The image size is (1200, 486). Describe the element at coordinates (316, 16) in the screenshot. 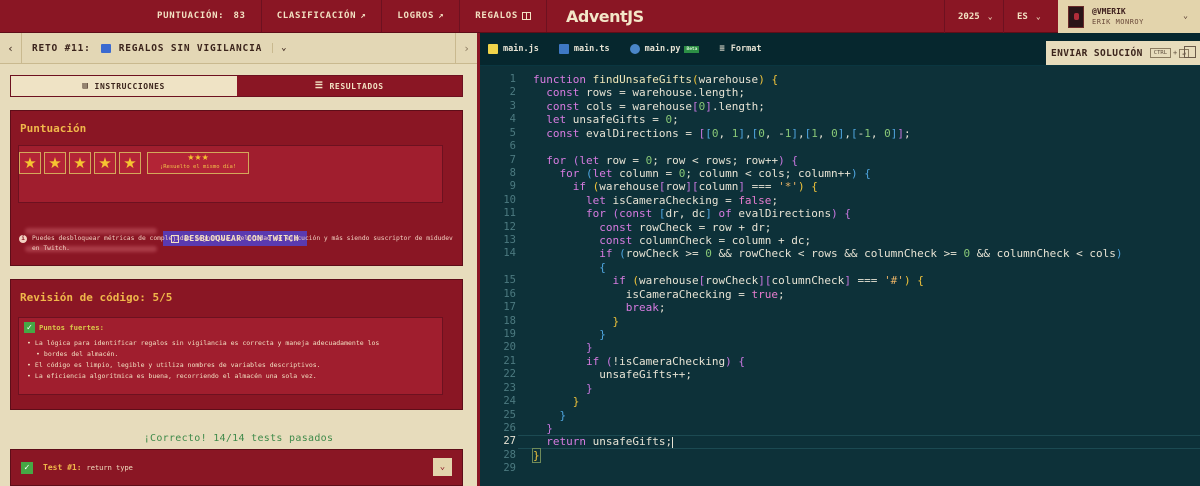

I see `ranking-label: CLASIFICACIÓN` at that location.